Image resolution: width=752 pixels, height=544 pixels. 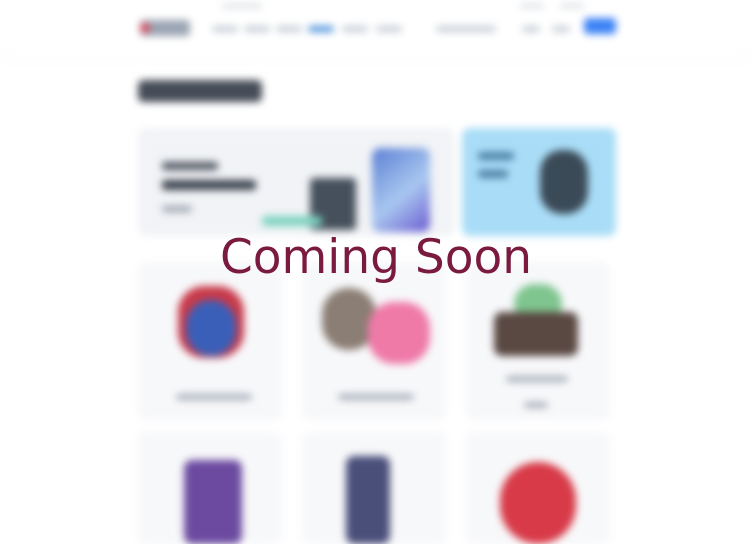 I want to click on header-action-button, so click(x=600, y=26).